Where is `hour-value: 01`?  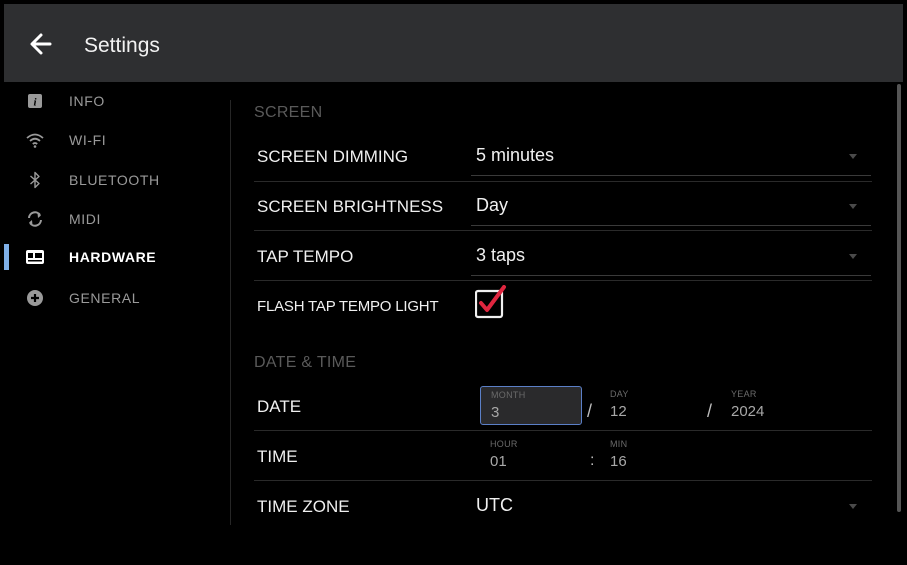
hour-value: 01 is located at coordinates (498, 461).